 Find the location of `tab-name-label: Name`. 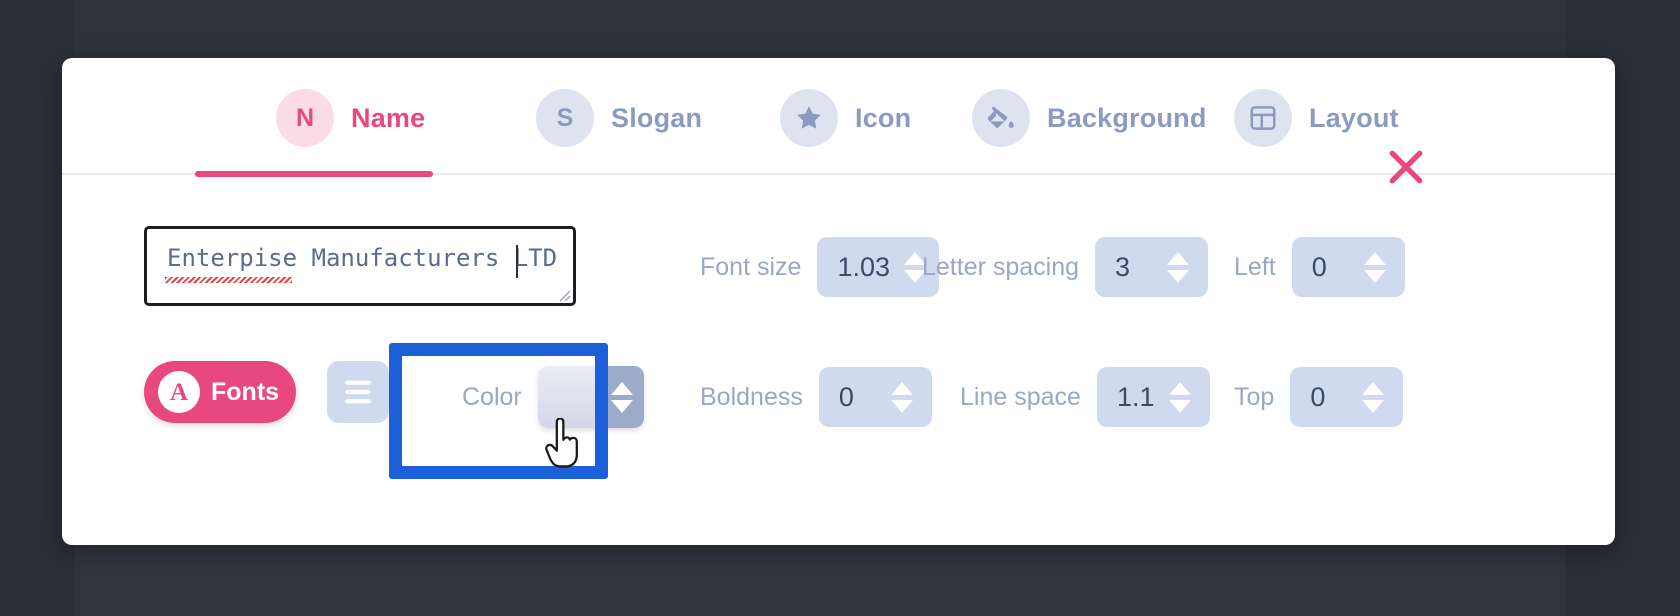

tab-name-label: Name is located at coordinates (388, 117).